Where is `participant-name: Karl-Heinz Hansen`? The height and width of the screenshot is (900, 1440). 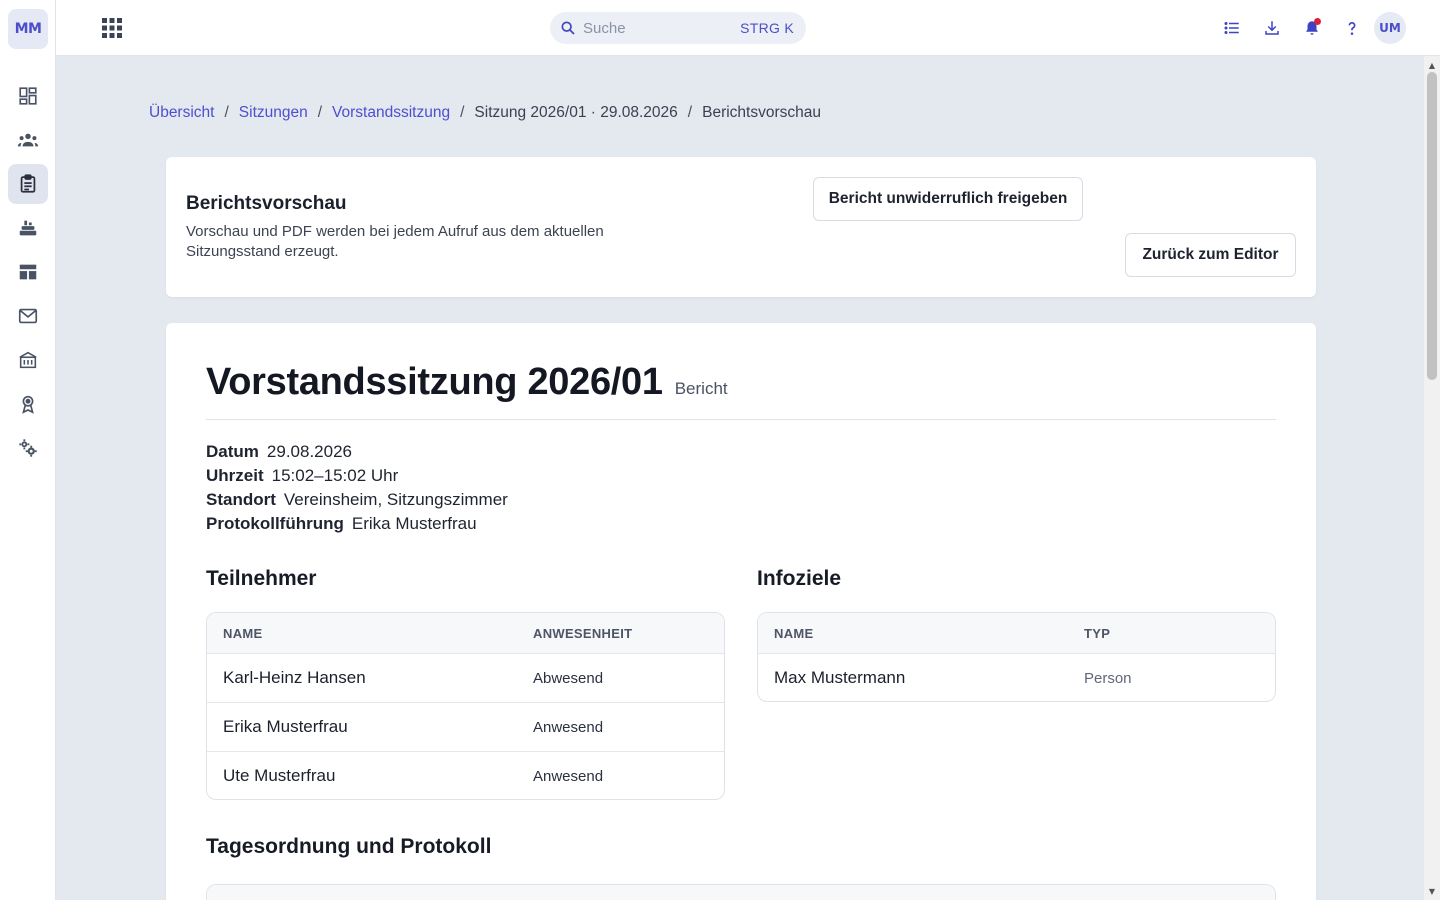 participant-name: Karl-Heinz Hansen is located at coordinates (294, 677).